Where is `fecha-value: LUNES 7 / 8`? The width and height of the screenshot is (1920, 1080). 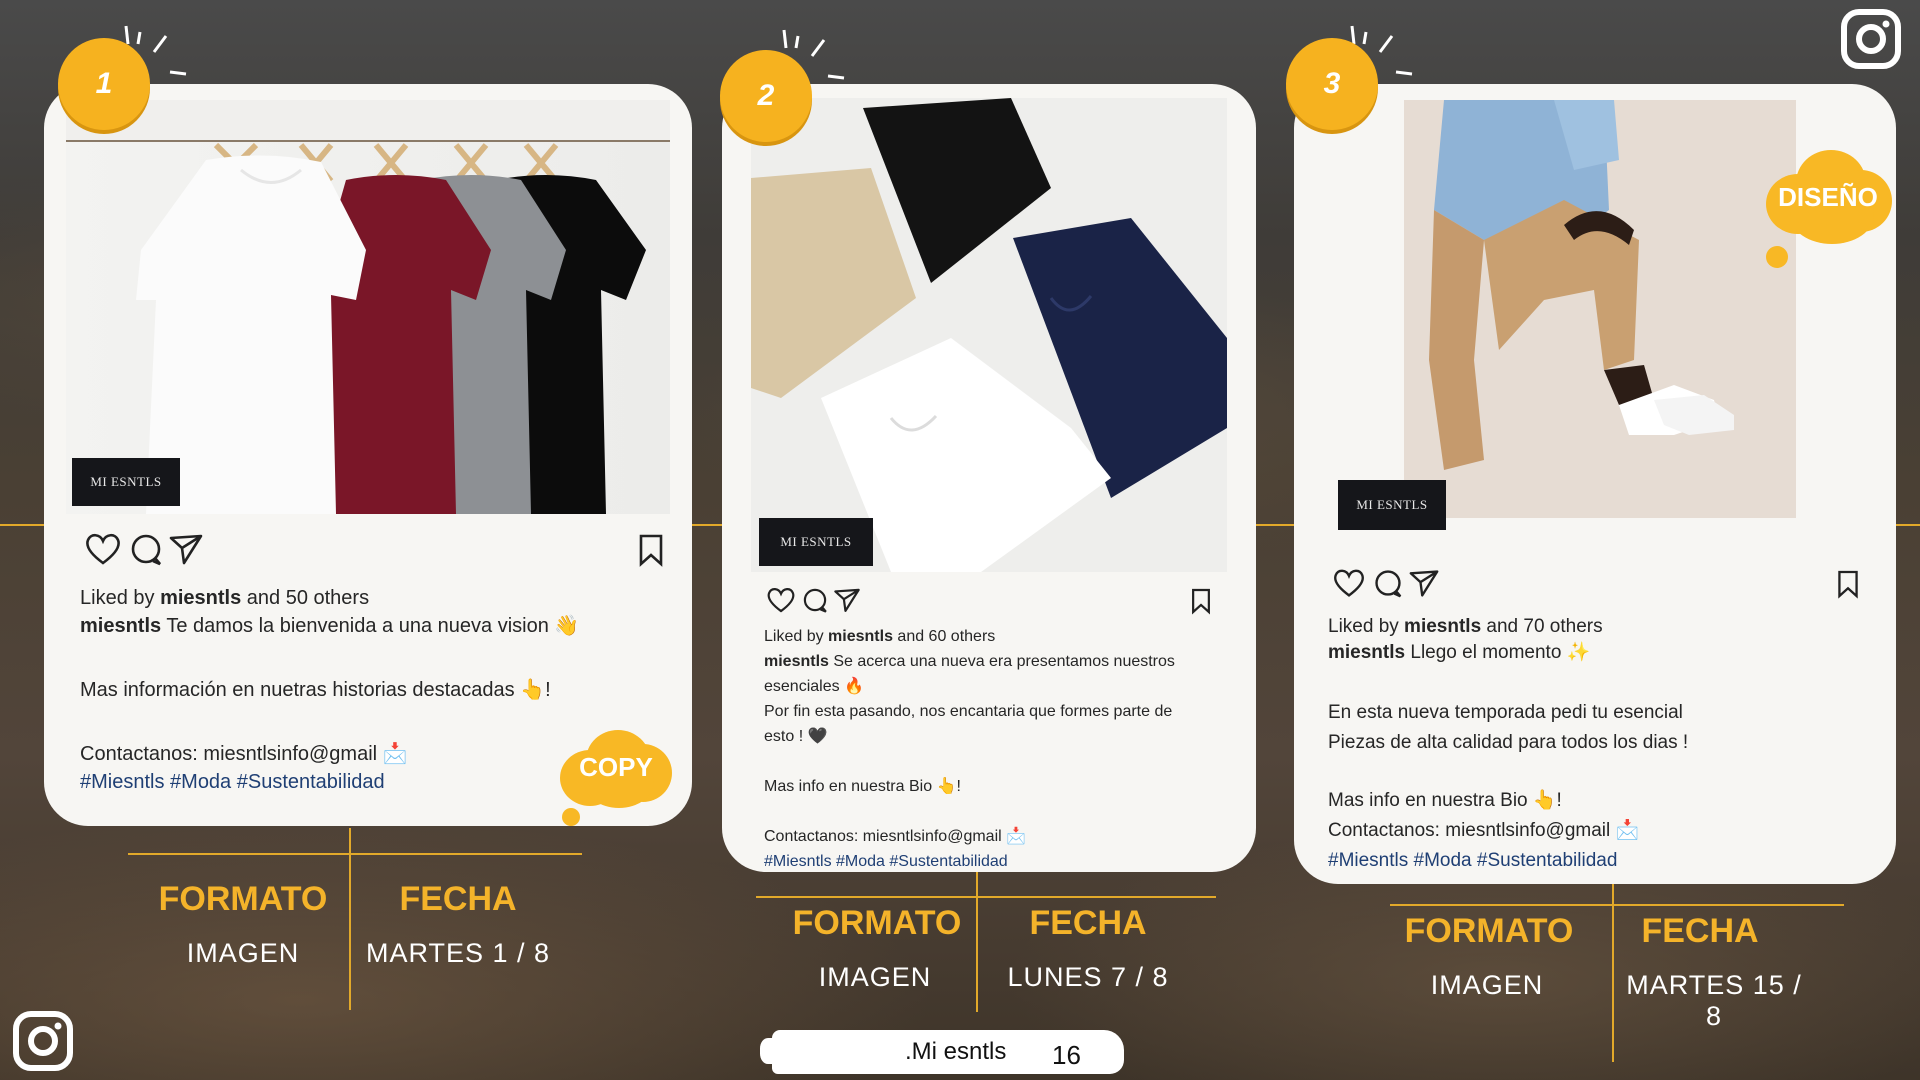 fecha-value: LUNES 7 / 8 is located at coordinates (1088, 977).